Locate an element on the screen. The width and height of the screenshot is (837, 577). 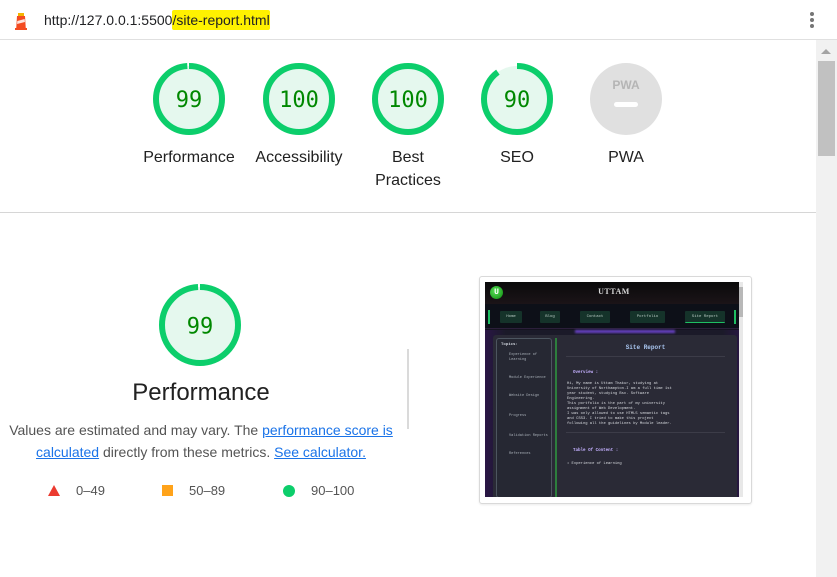
scroll-up-arrow-icon is located at coordinates (826, 51).